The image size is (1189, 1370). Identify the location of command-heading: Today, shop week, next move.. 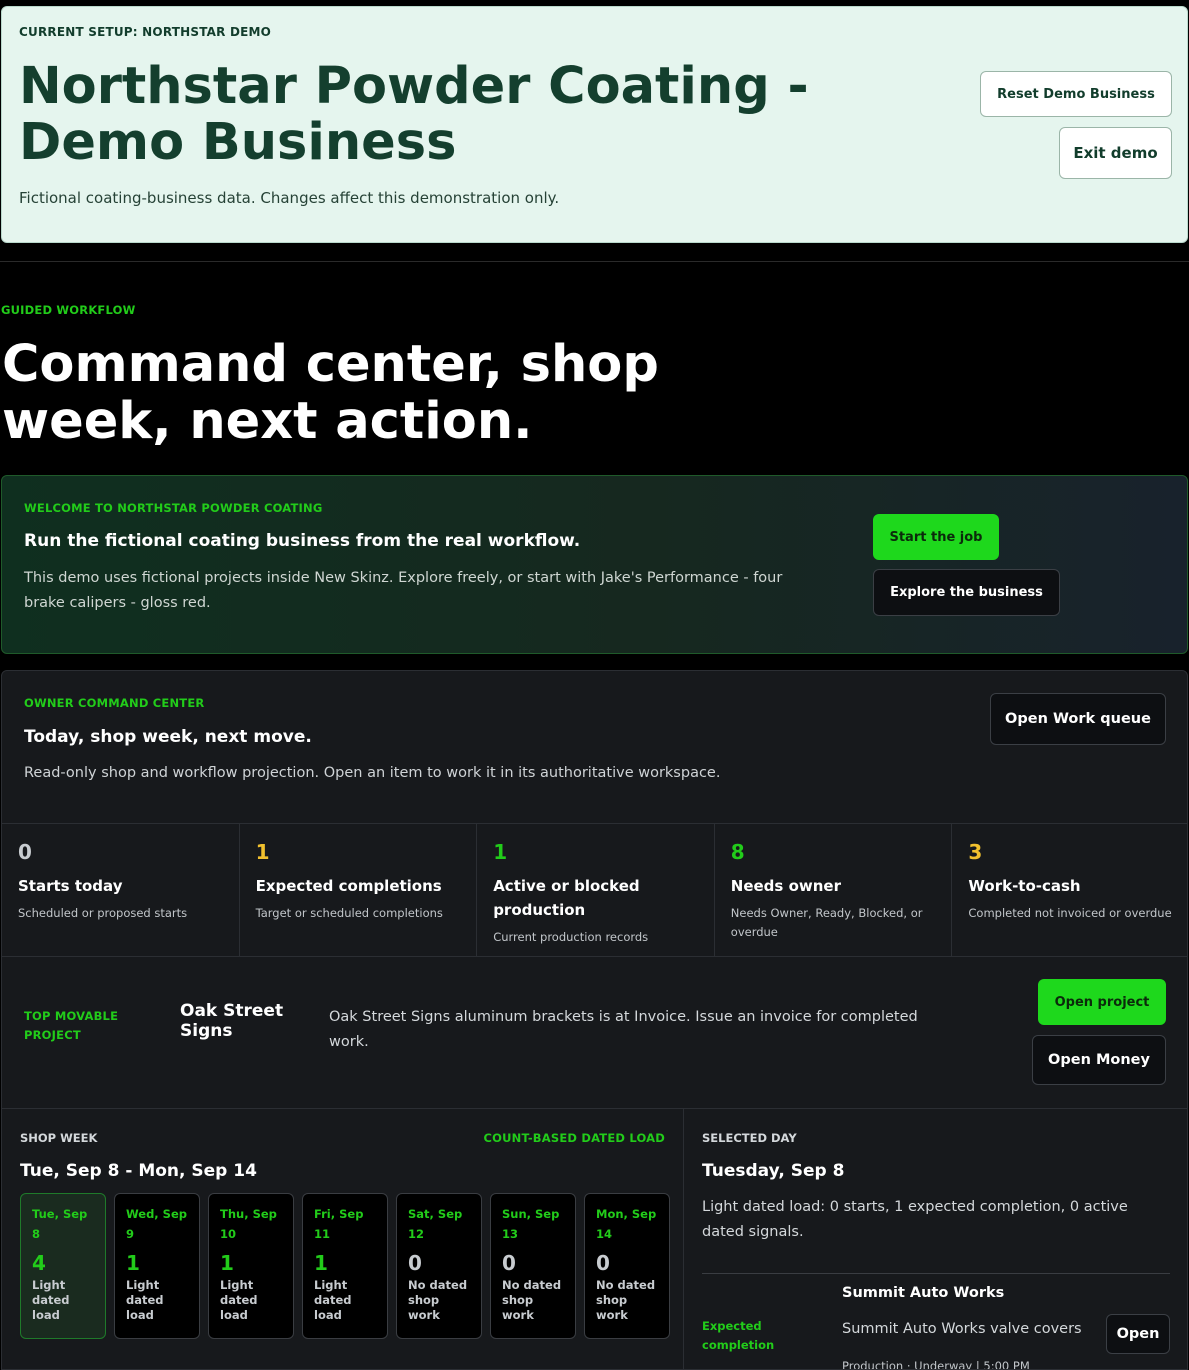
(168, 737).